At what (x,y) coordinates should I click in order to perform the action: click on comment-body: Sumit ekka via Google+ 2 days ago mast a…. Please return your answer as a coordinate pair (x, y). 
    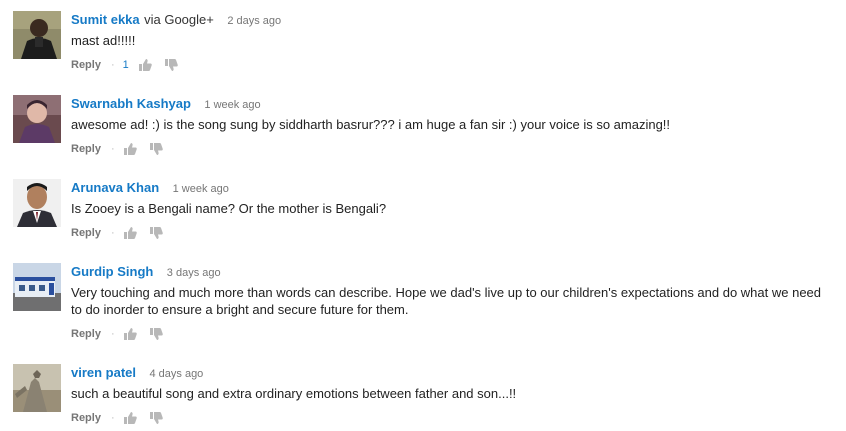
    Looking at the image, I should click on (454, 42).